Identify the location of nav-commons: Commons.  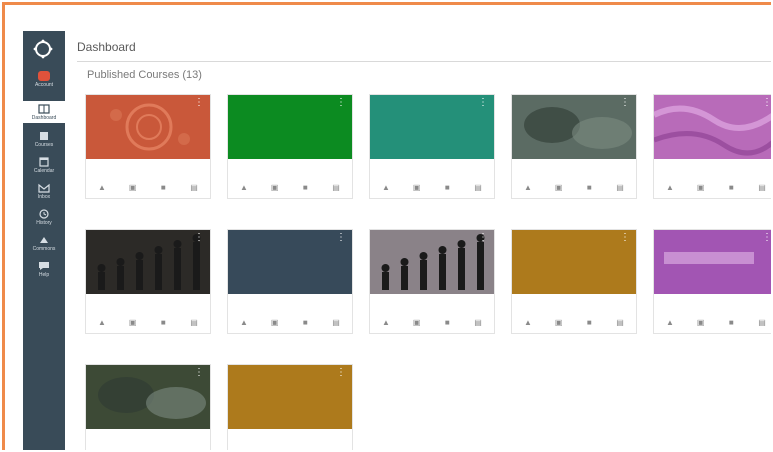
(44, 243).